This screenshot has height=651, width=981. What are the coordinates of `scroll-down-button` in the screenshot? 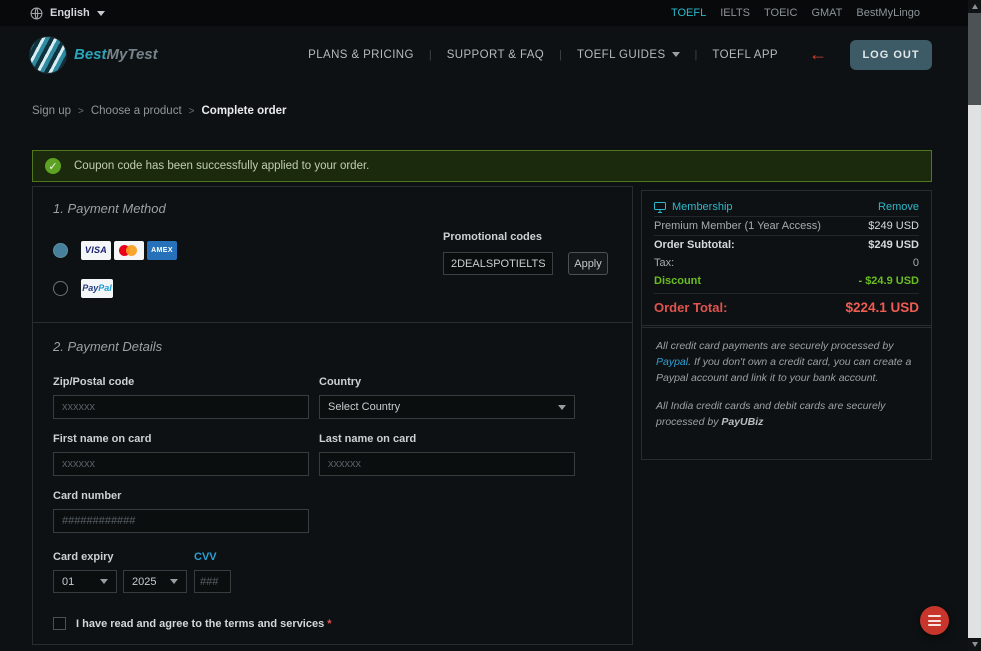 It's located at (974, 644).